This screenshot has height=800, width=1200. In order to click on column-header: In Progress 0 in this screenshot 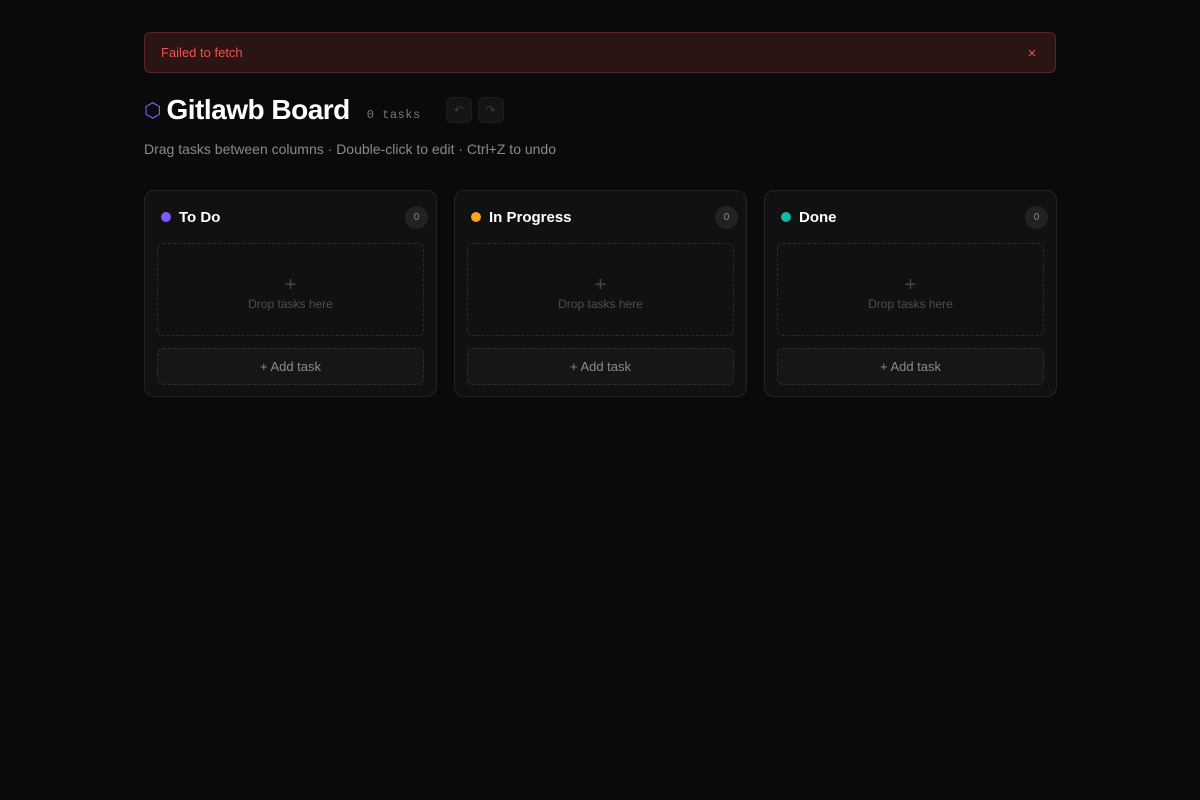, I will do `click(602, 217)`.